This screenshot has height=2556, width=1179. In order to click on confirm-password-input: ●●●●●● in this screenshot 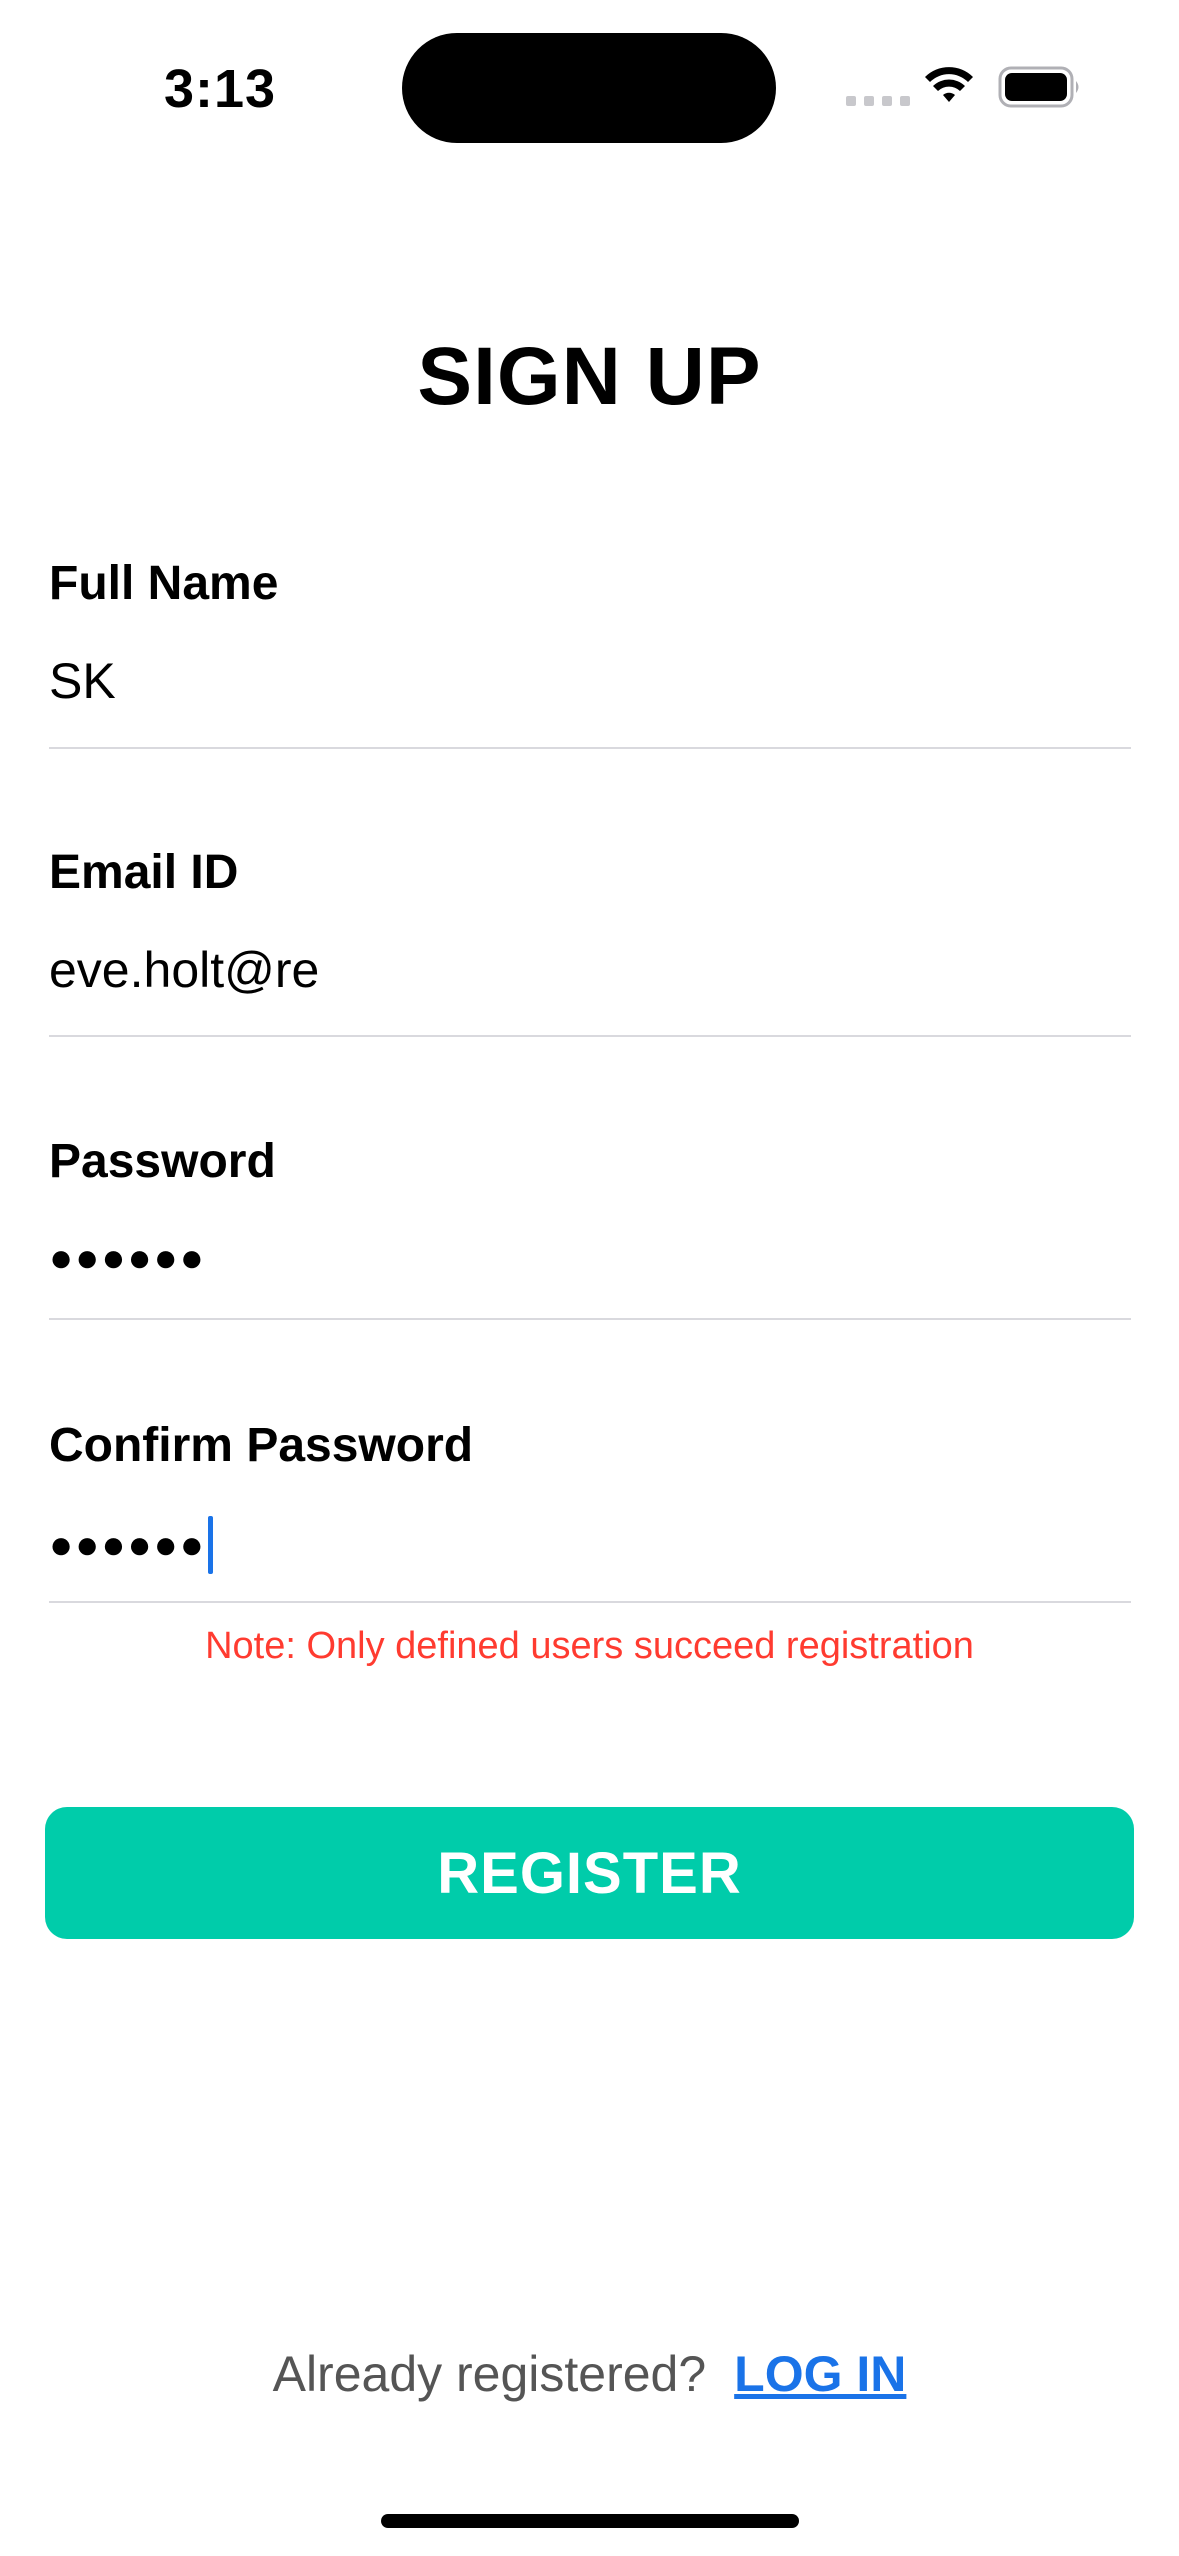, I will do `click(131, 1545)`.